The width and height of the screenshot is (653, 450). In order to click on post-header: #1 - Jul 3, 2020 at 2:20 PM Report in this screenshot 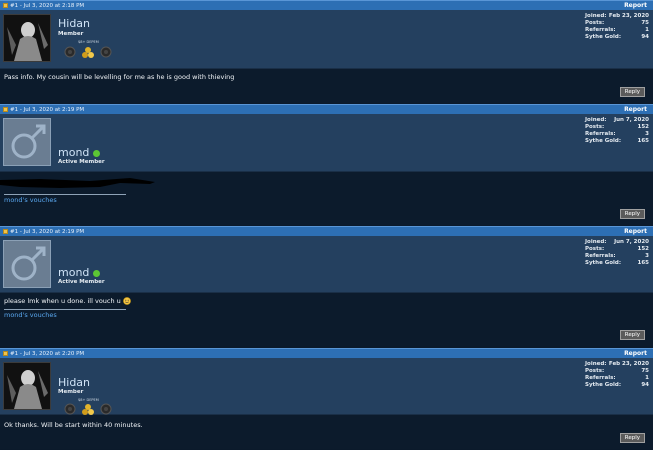, I will do `click(326, 353)`.